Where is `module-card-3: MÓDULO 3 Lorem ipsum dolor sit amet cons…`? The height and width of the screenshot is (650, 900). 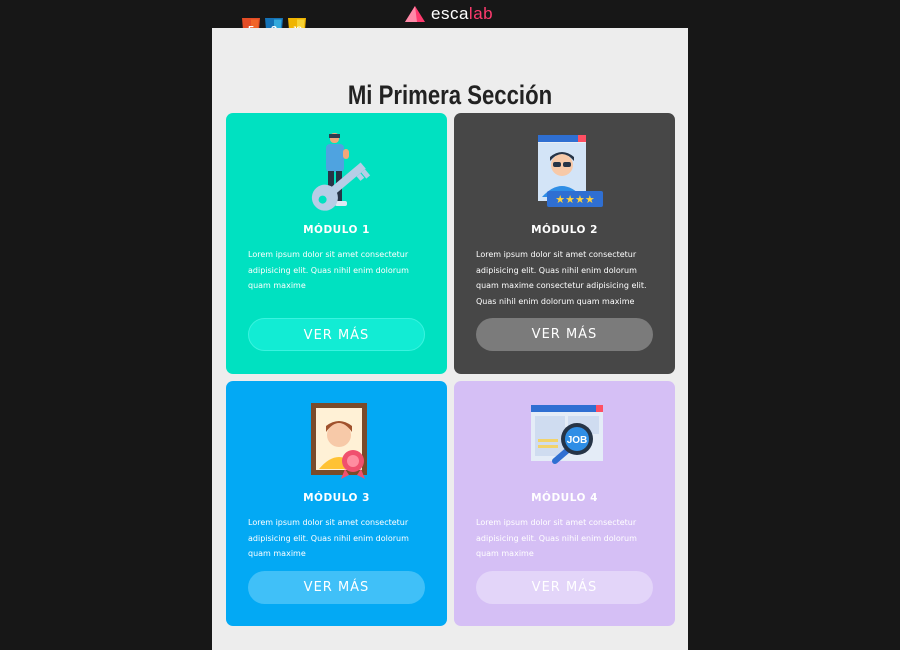
module-card-3: MÓDULO 3 Lorem ipsum dolor sit amet cons… is located at coordinates (336, 503).